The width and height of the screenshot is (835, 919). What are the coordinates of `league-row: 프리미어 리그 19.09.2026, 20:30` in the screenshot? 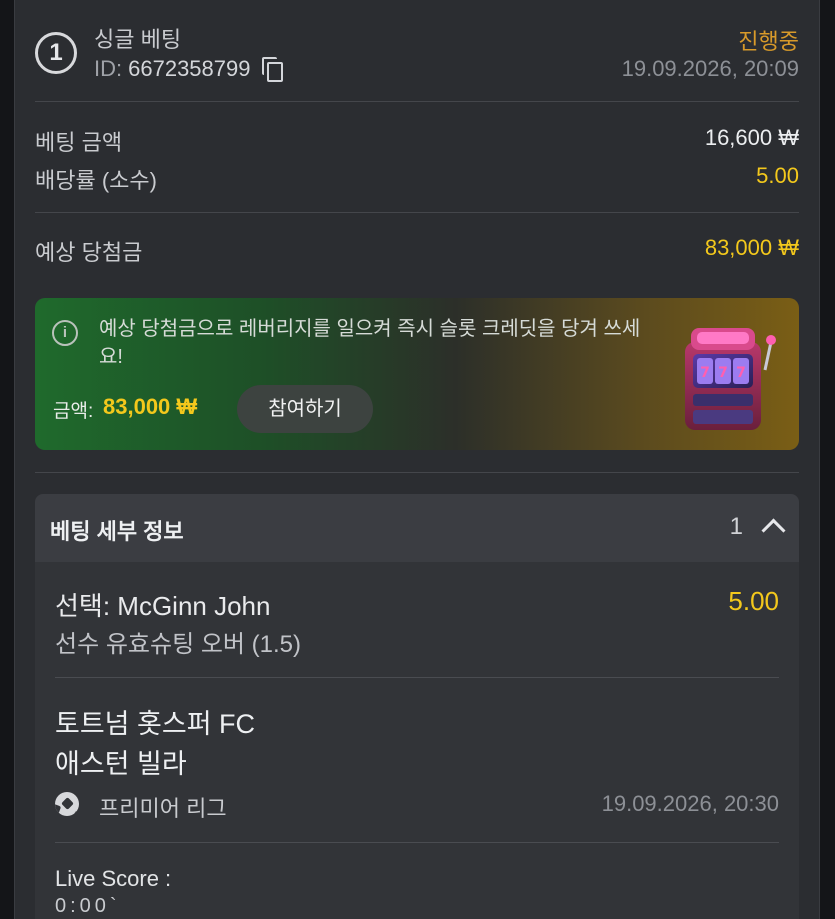 It's located at (417, 805).